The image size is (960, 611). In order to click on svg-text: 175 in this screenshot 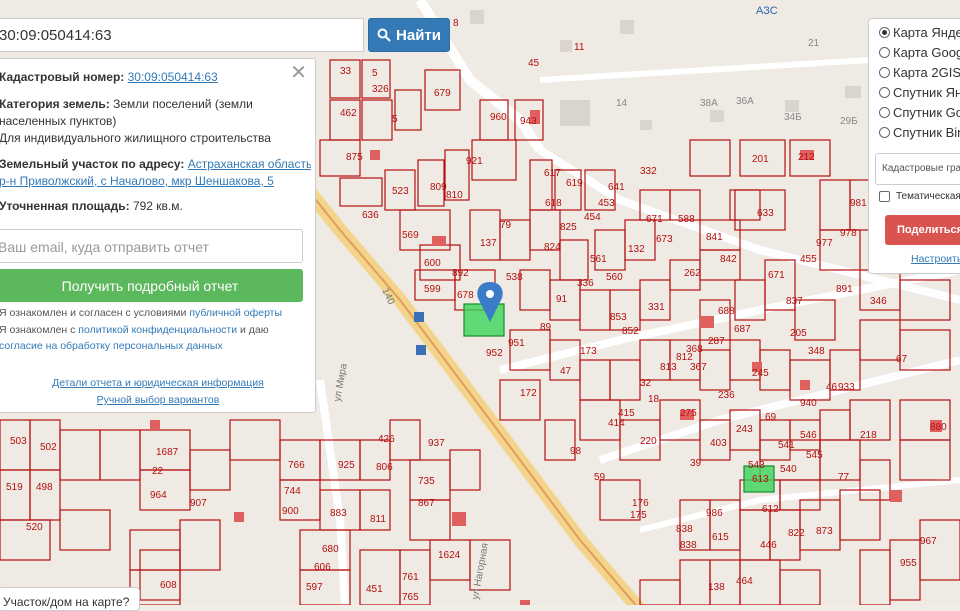, I will do `click(638, 515)`.